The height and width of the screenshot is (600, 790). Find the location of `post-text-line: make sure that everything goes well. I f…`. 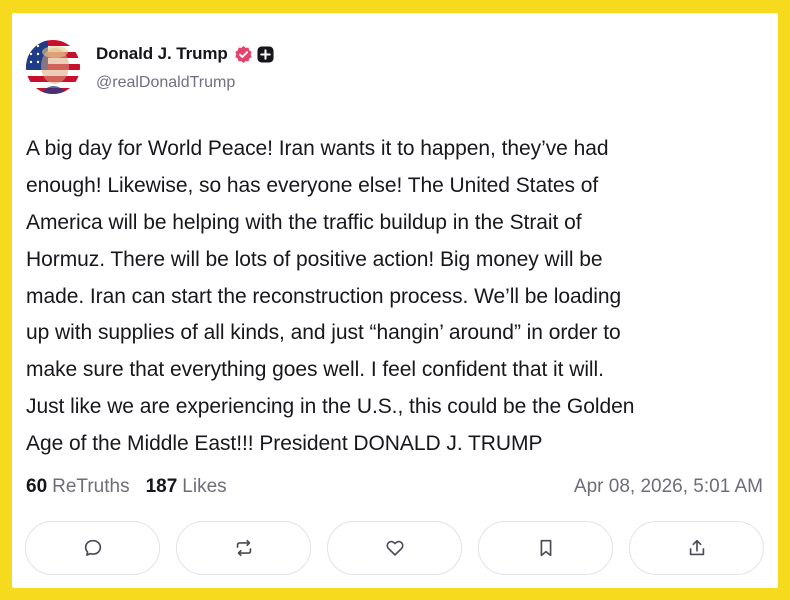

post-text-line: make sure that everything goes well. I f… is located at coordinates (315, 370).